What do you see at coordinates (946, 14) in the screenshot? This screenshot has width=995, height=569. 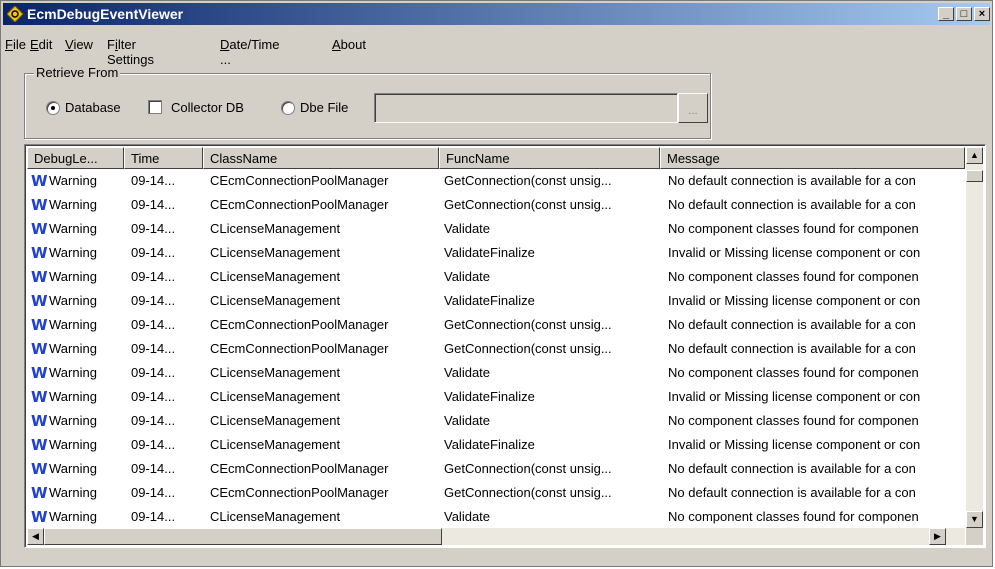 I see `minimize-button: _` at bounding box center [946, 14].